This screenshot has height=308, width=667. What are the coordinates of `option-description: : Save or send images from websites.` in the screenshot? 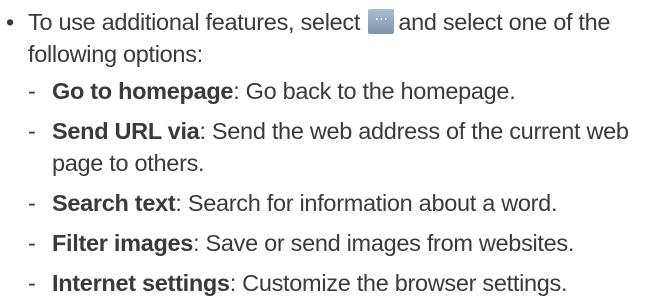 It's located at (384, 243).